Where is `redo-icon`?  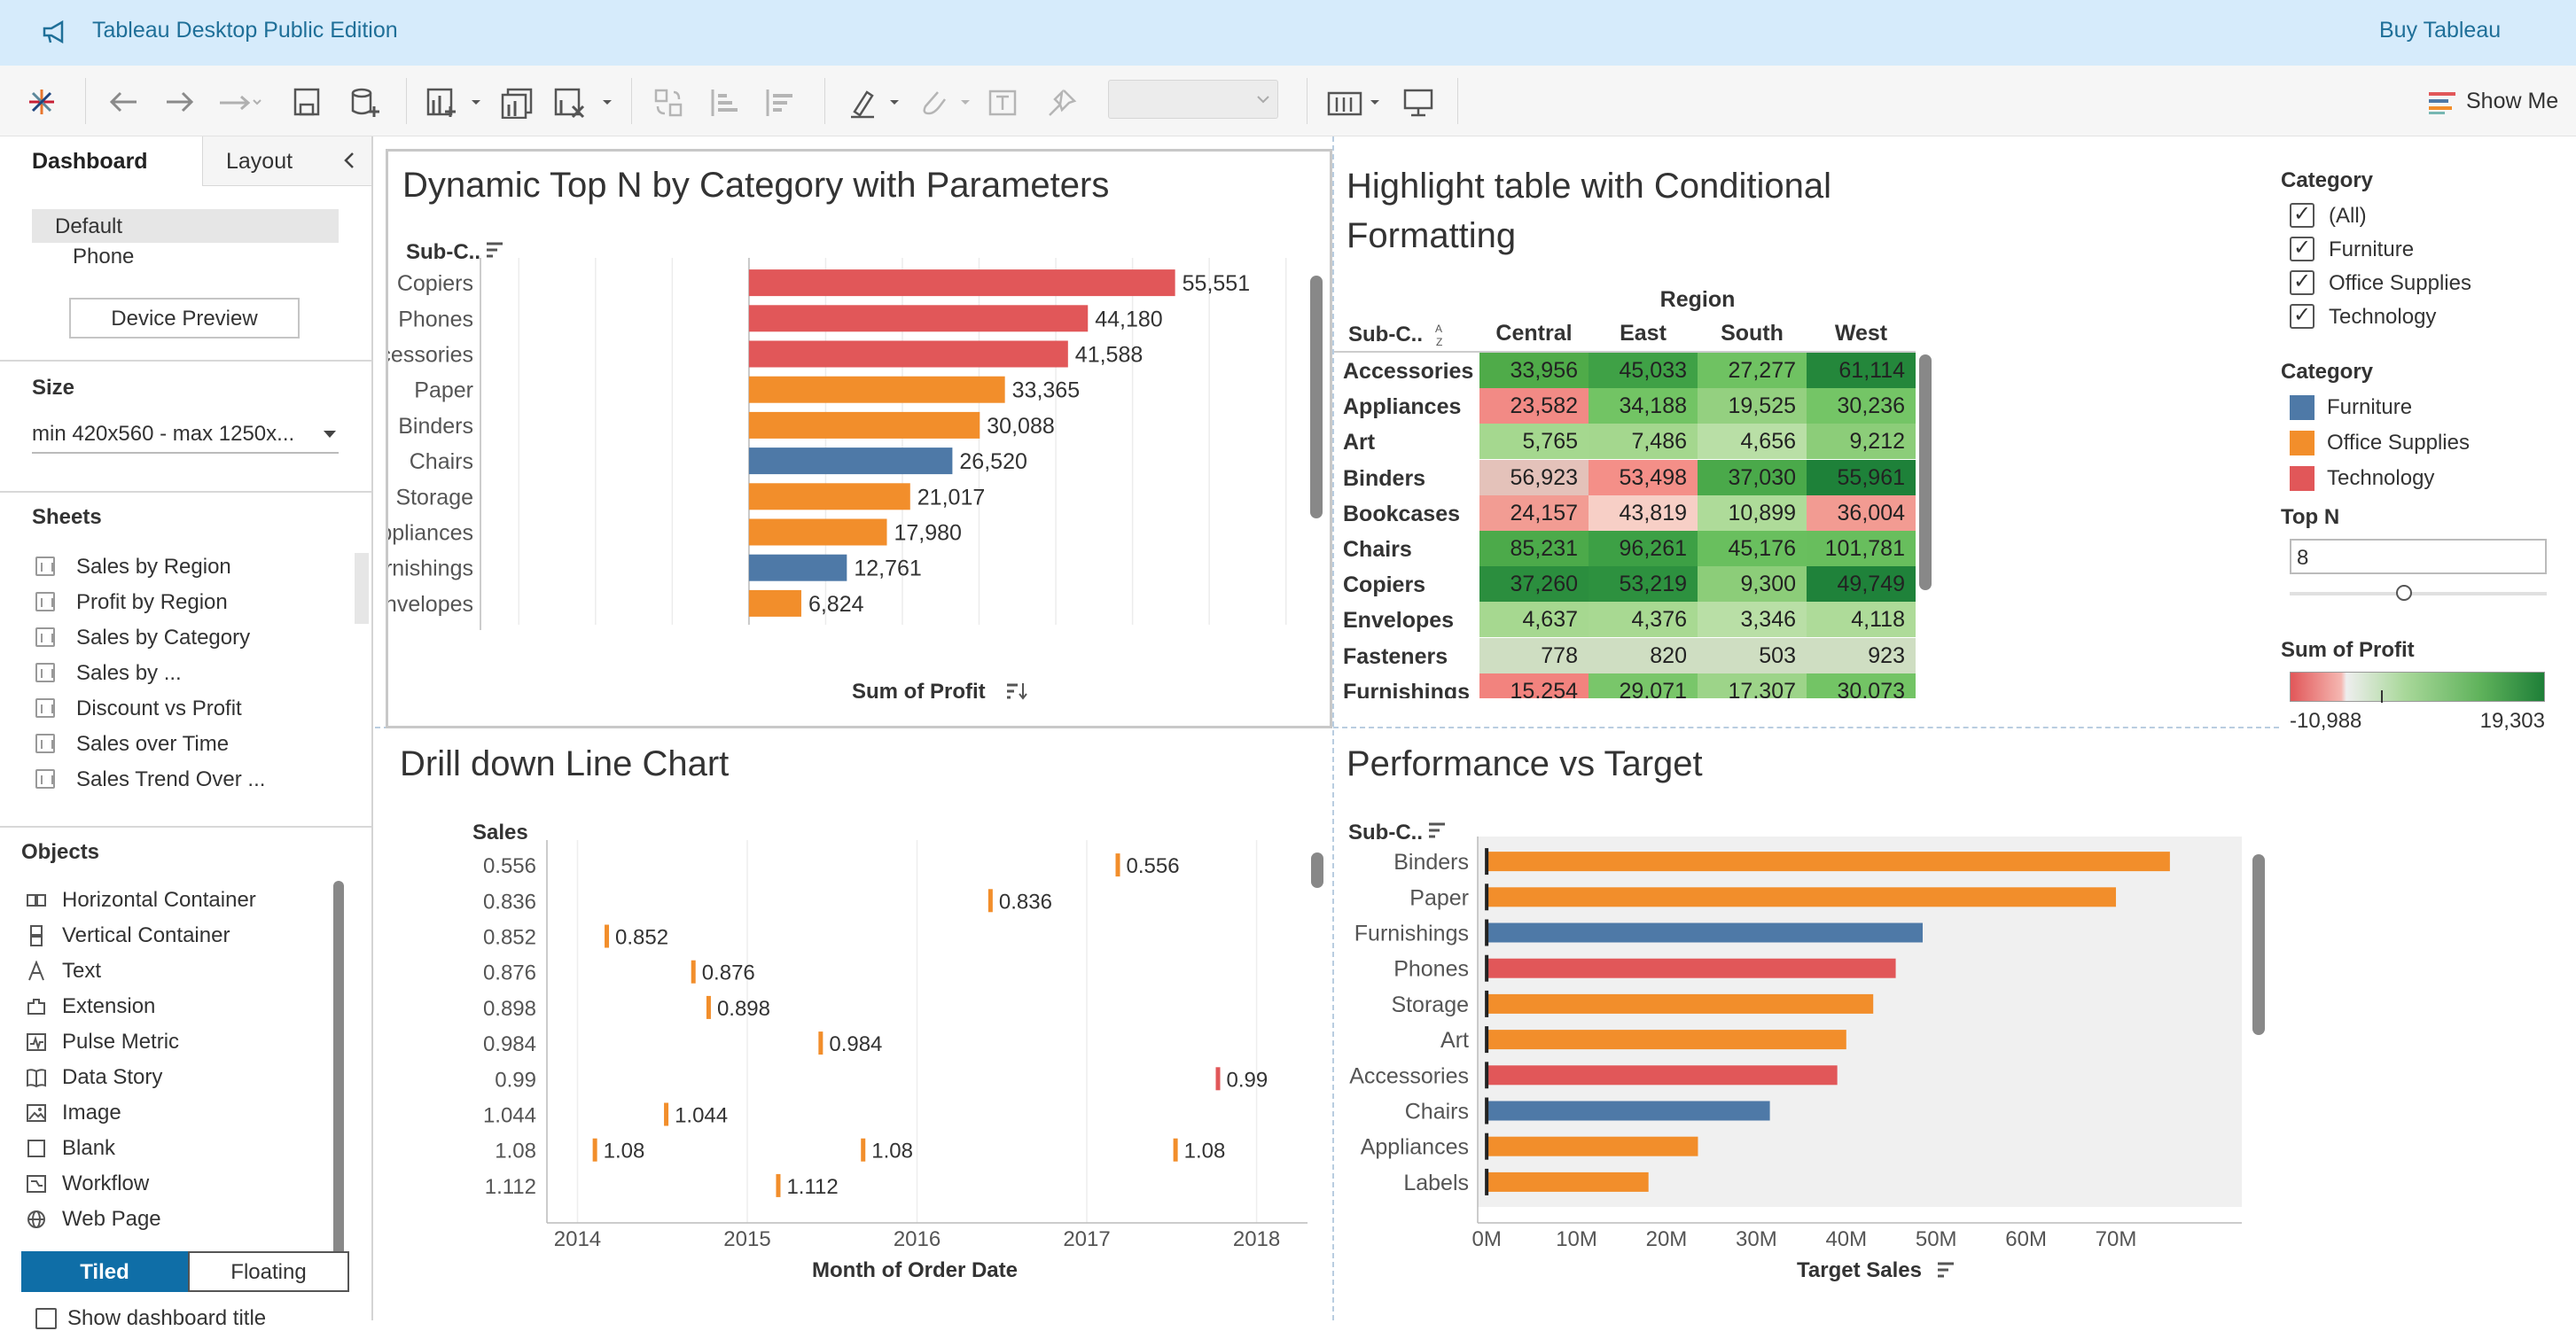 redo-icon is located at coordinates (180, 102).